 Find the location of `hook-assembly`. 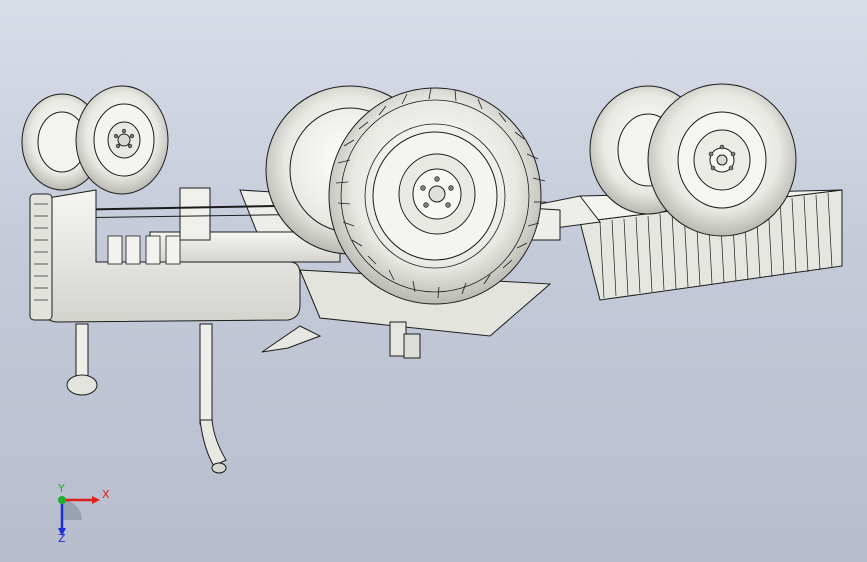

hook-assembly is located at coordinates (341, 340).